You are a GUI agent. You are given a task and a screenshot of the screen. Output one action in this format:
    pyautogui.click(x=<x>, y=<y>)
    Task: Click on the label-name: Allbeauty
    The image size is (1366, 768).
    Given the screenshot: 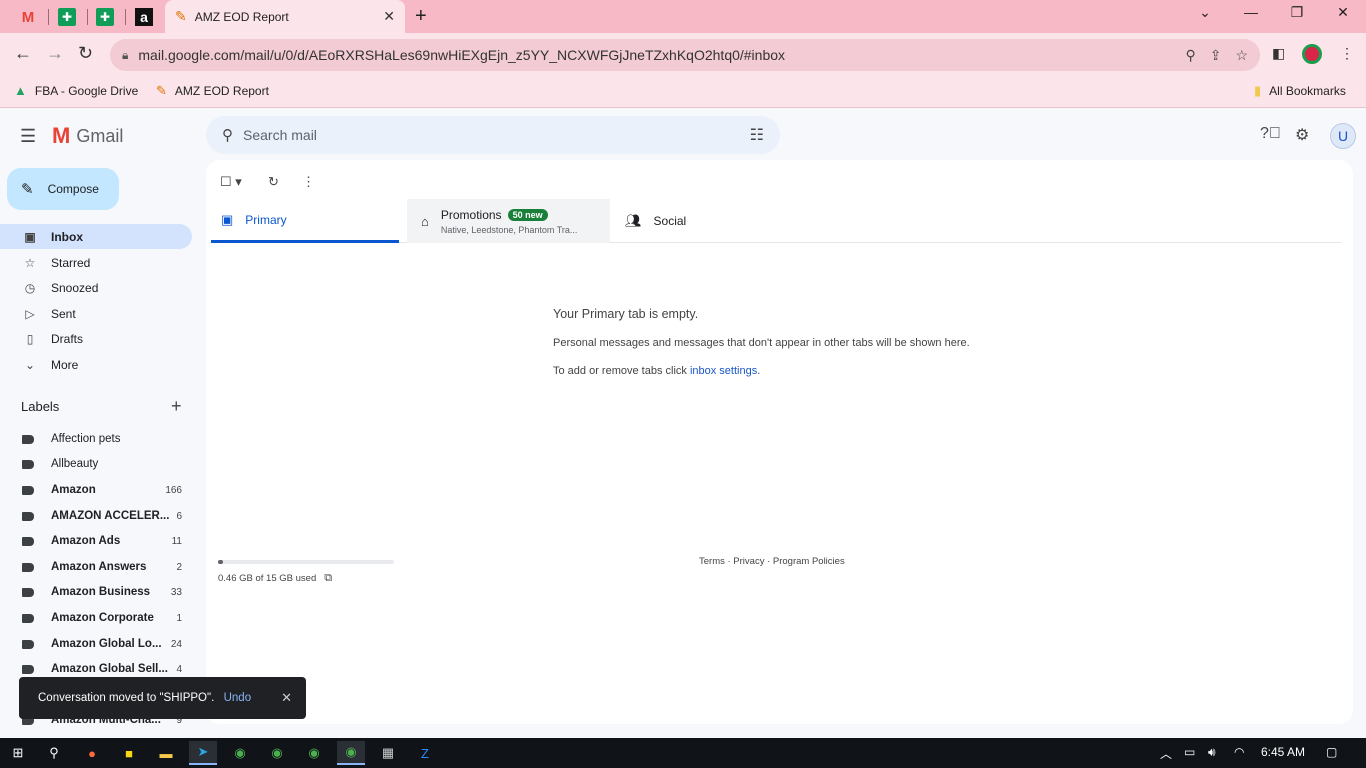 What is the action you would take?
    pyautogui.click(x=75, y=464)
    